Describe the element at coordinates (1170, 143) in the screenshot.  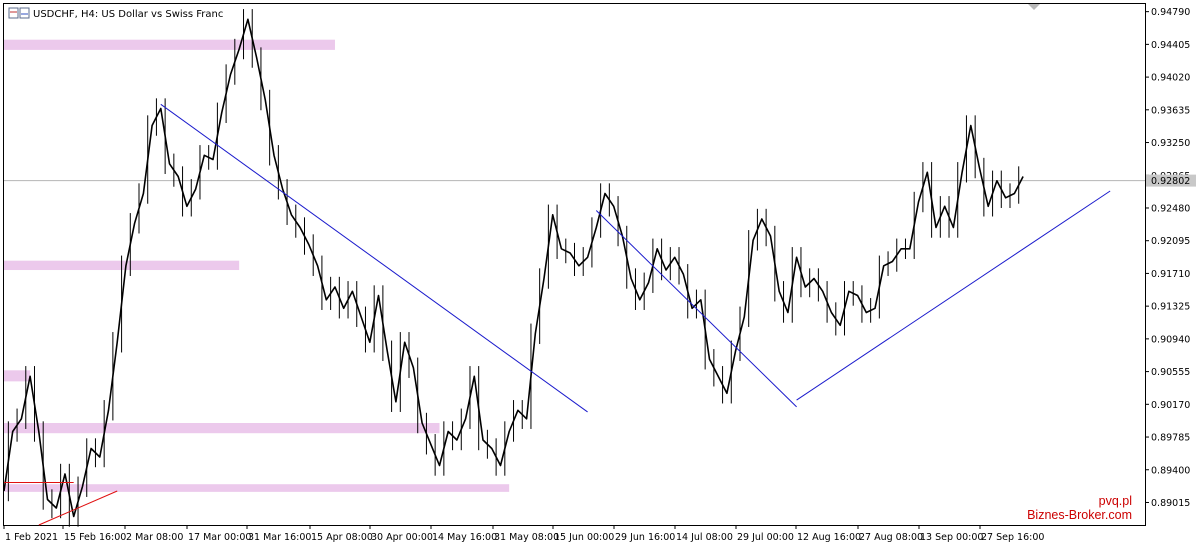
I see `y-tick-label-4: 0.93250` at that location.